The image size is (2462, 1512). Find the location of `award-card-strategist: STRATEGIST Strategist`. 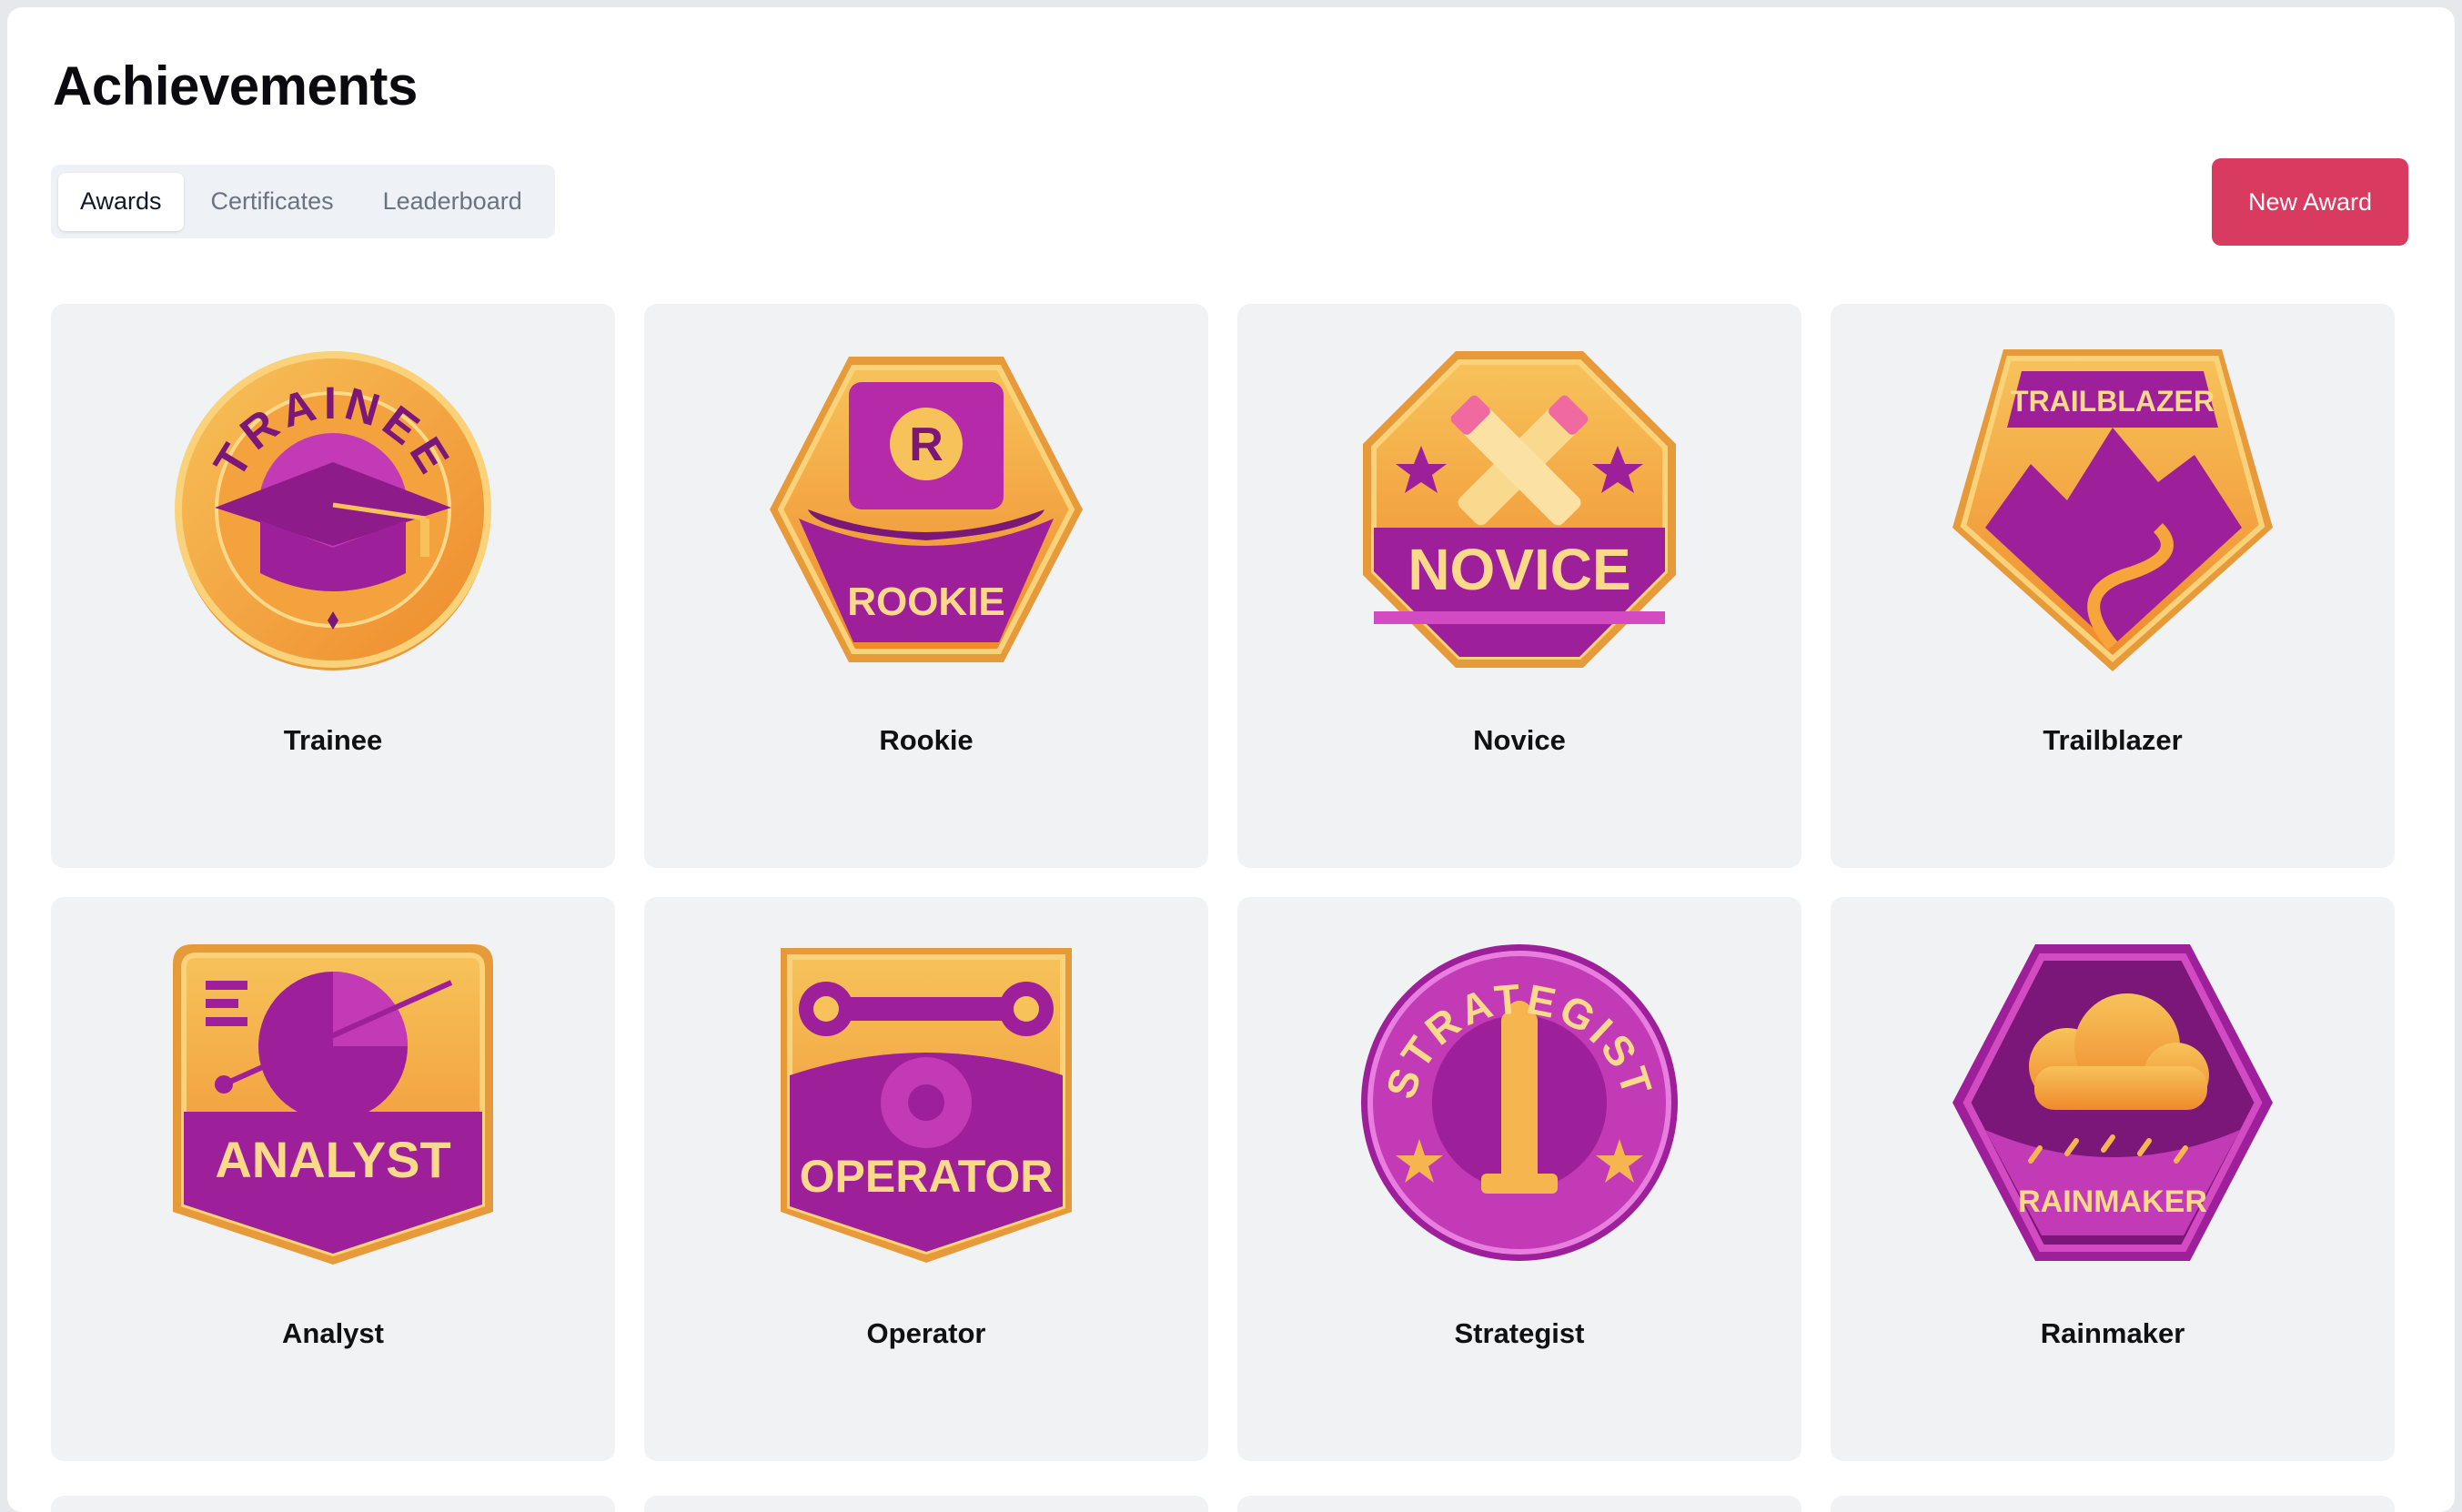

award-card-strategist: STRATEGIST Strategist is located at coordinates (1519, 1179).